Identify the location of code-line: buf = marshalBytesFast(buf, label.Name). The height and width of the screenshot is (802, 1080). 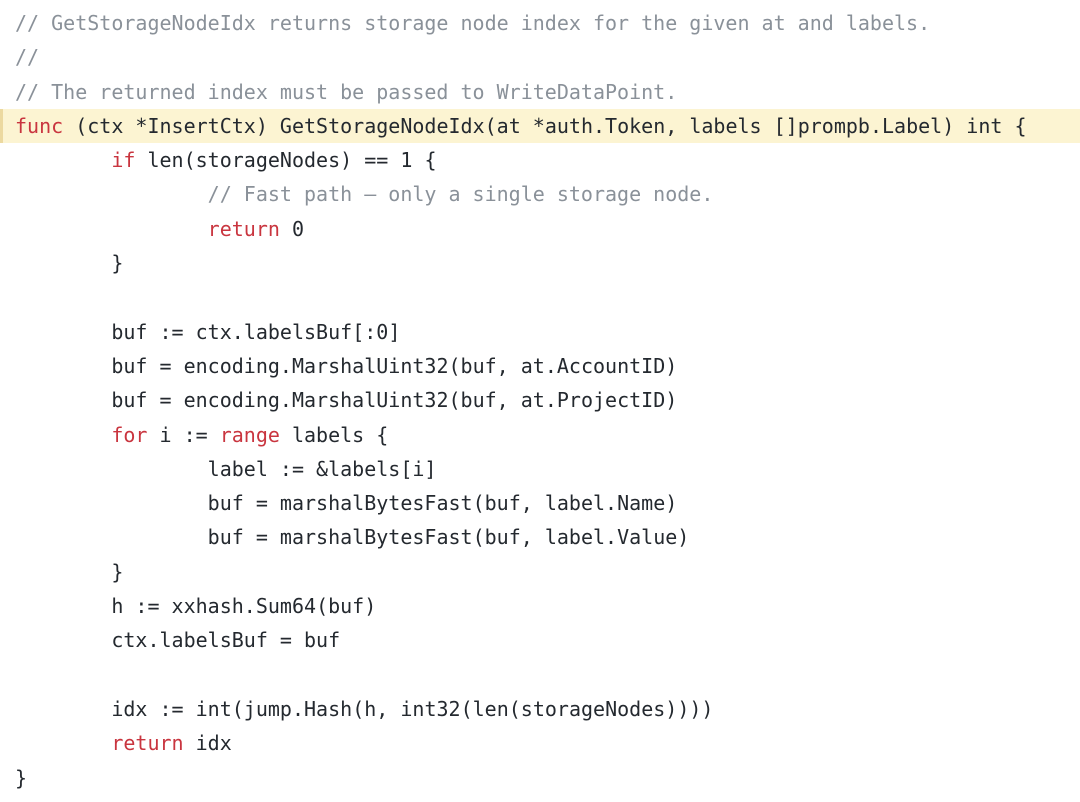
(540, 503).